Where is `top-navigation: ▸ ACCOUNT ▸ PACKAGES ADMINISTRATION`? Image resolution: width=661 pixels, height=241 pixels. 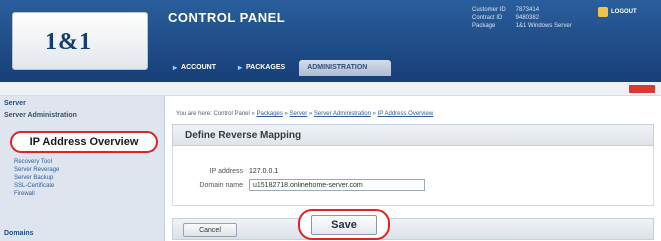 top-navigation: ▸ ACCOUNT ▸ PACKAGES ADMINISTRATION is located at coordinates (278, 68).